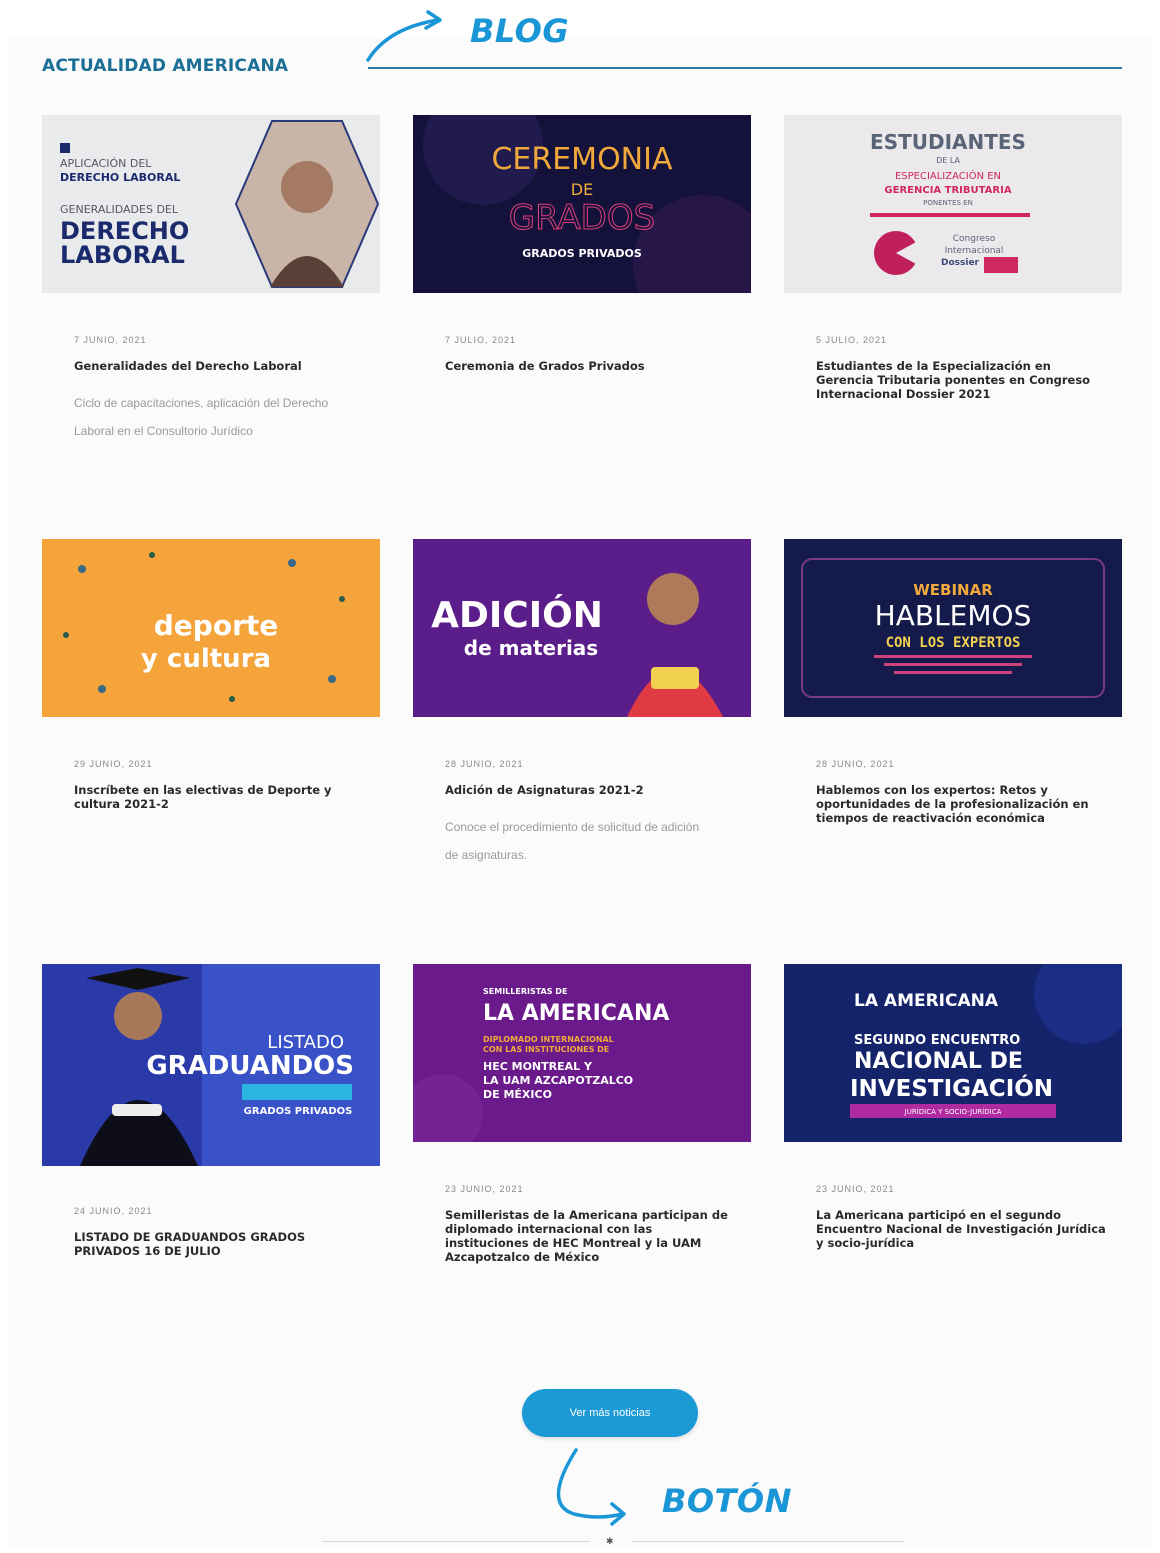 The width and height of the screenshot is (1160, 1553). I want to click on news-card-date: 29 junio, 2021, so click(113, 764).